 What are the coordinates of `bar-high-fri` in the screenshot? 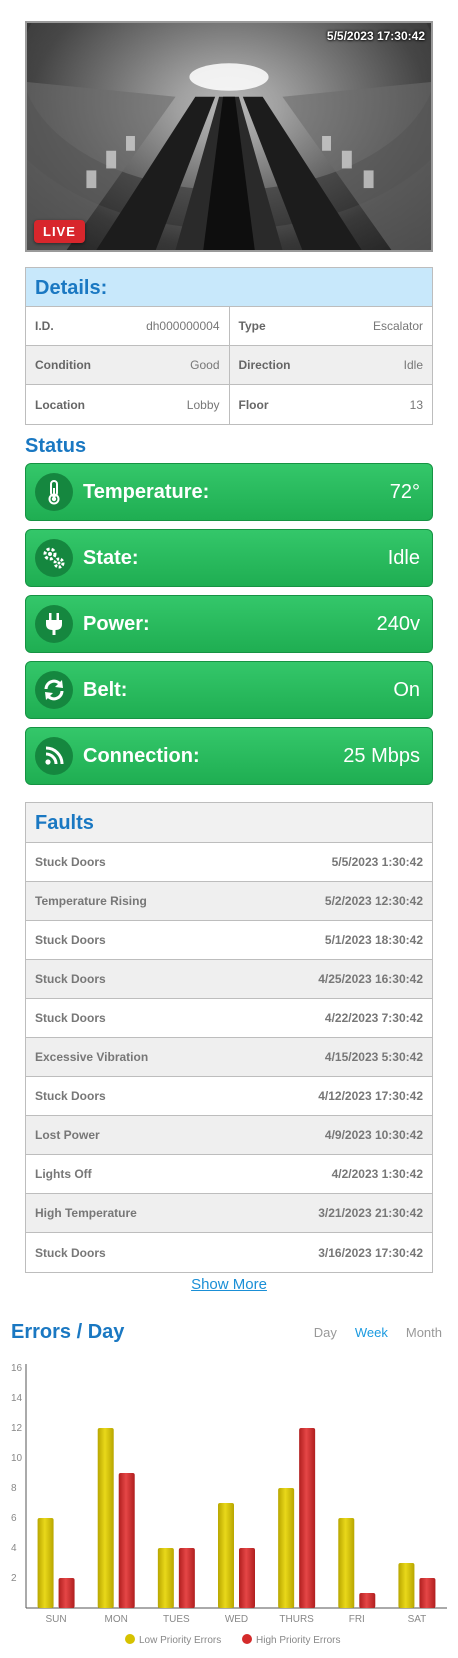 It's located at (367, 1600).